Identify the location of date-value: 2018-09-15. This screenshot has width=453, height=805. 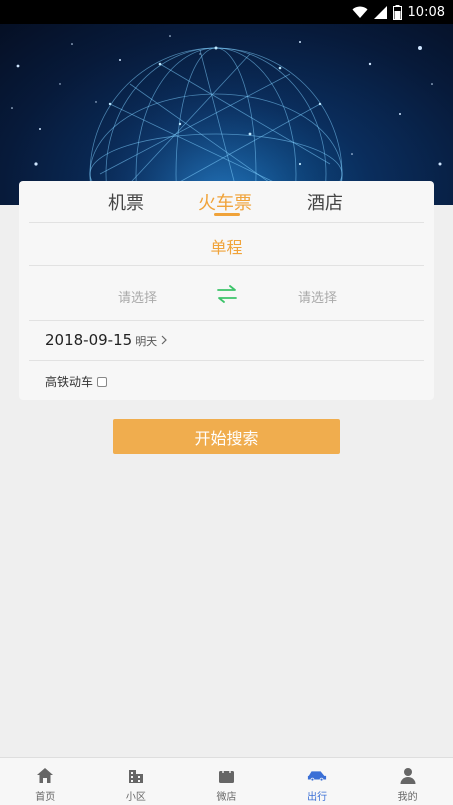
(89, 340).